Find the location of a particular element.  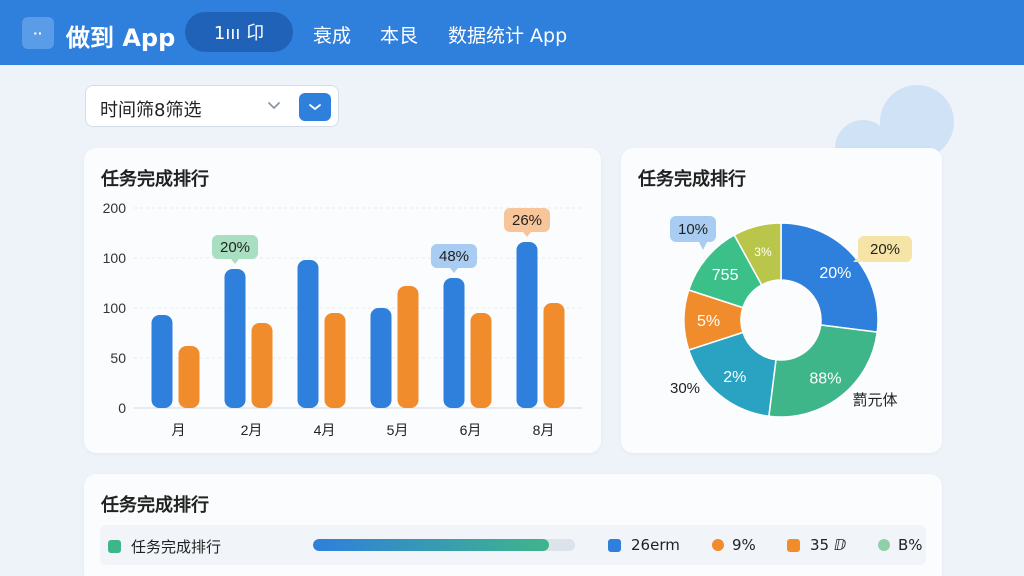

legend-row-label: 任务完成排行 is located at coordinates (164, 546).